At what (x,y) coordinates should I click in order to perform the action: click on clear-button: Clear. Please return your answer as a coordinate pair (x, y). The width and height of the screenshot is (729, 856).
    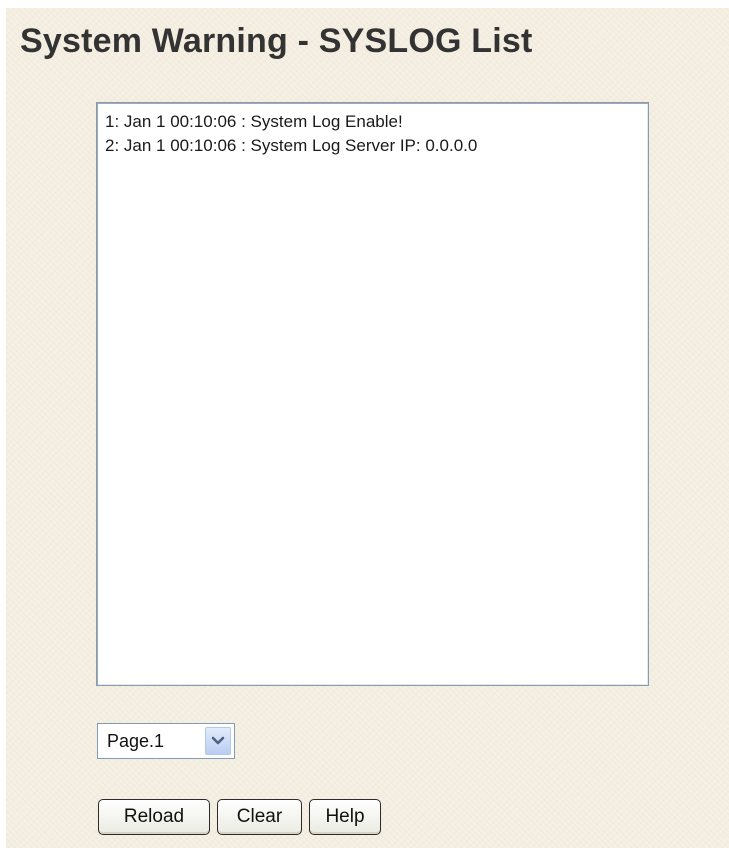
    Looking at the image, I should click on (259, 817).